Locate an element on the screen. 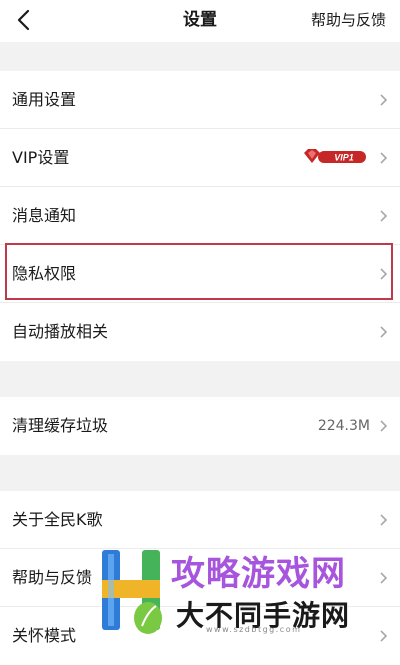  row-label: 清理缓存垃圾 is located at coordinates (60, 425).